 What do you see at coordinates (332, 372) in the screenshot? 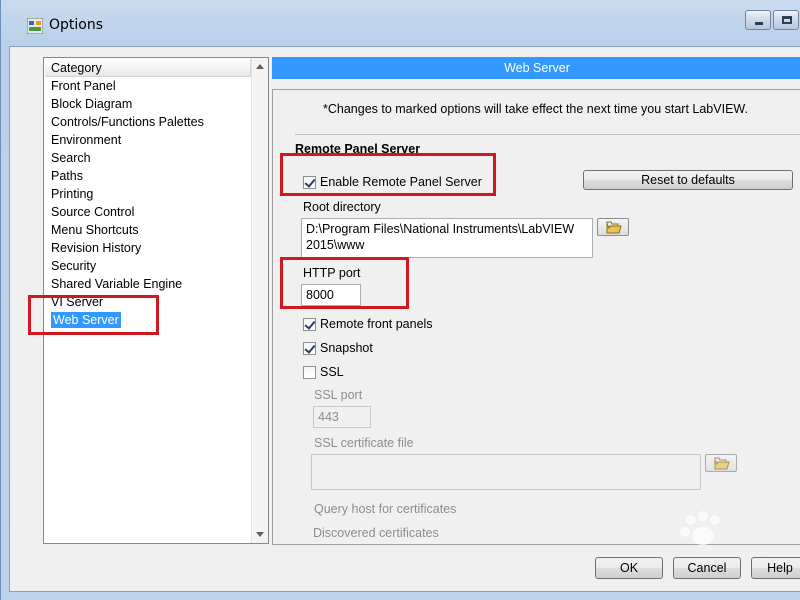
I see `ssl-label: SSL` at bounding box center [332, 372].